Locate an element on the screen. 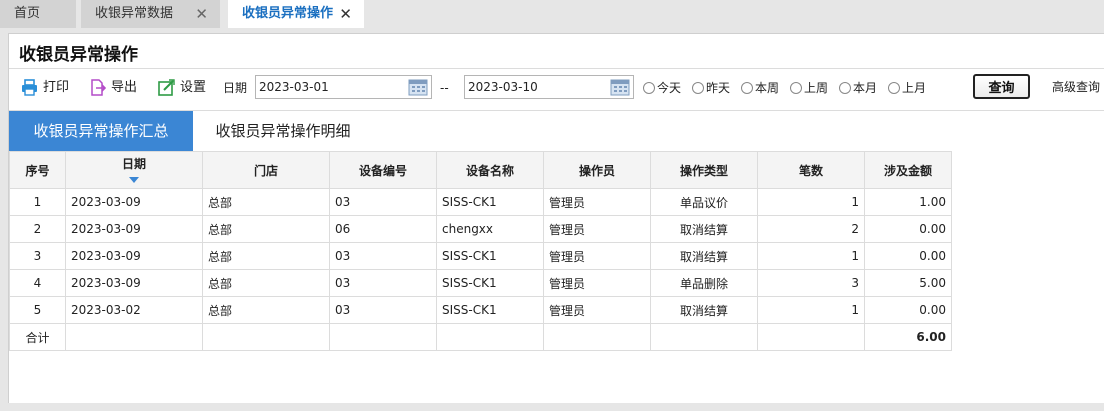 The image size is (1104, 411). sort-desc-icon is located at coordinates (134, 180).